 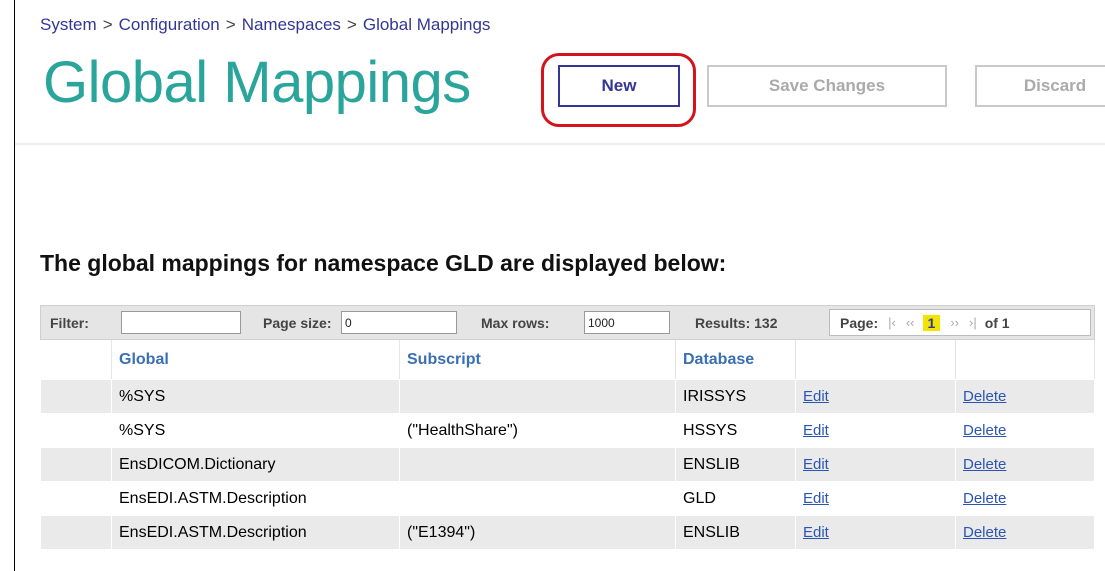 What do you see at coordinates (619, 86) in the screenshot?
I see `new-button: New` at bounding box center [619, 86].